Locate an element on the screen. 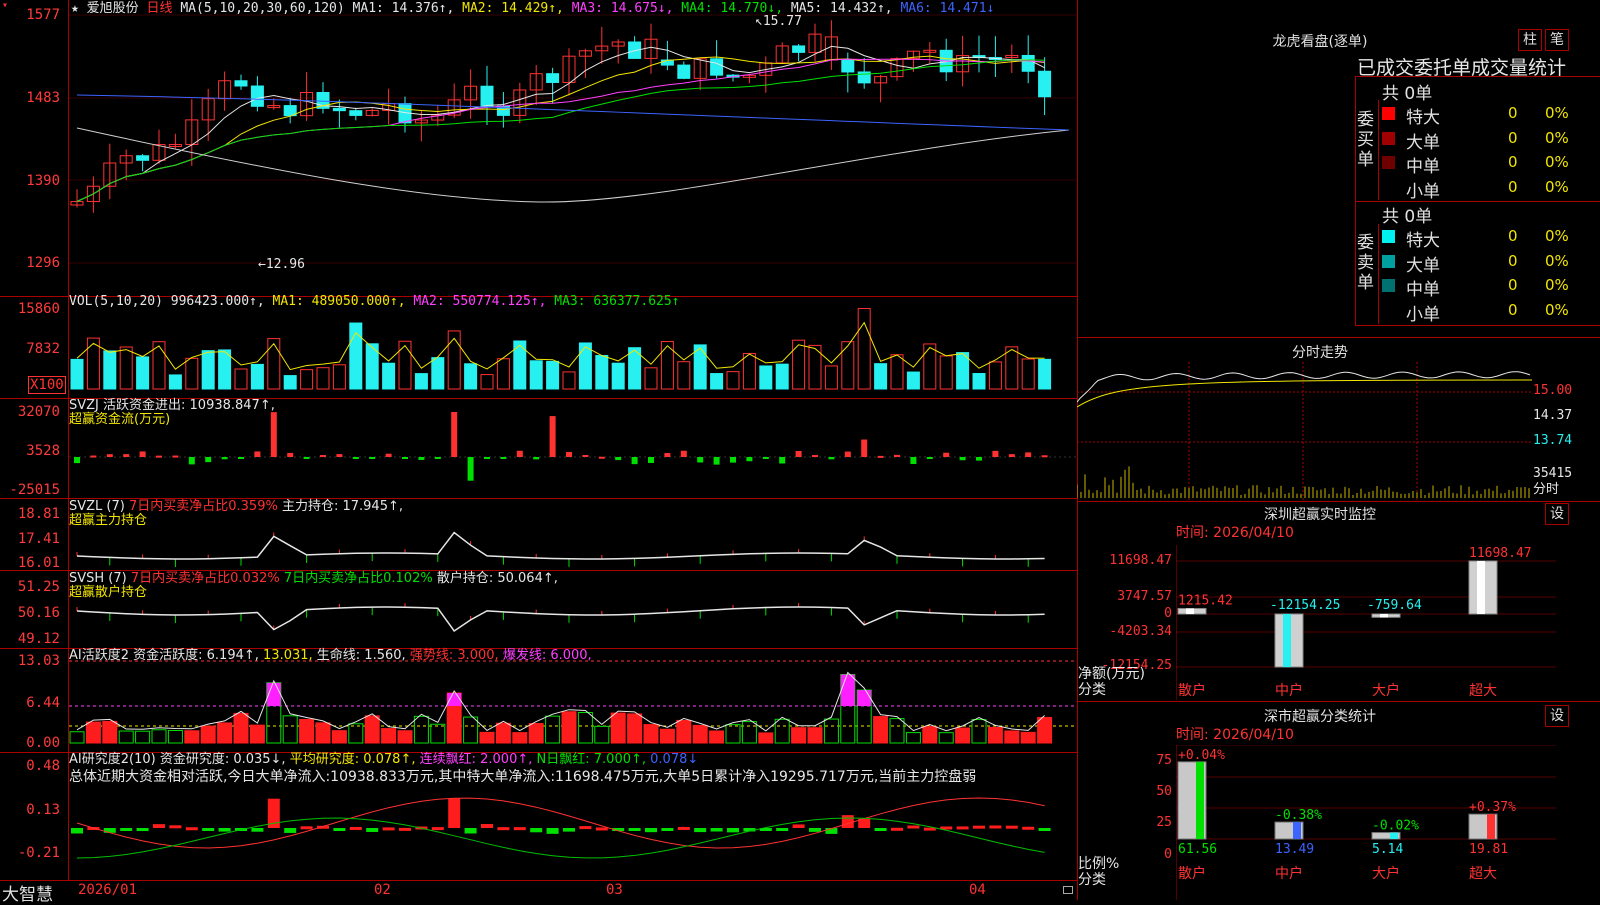 This screenshot has width=1600, height=905. ratio-value-label: 19.81 is located at coordinates (1488, 849).